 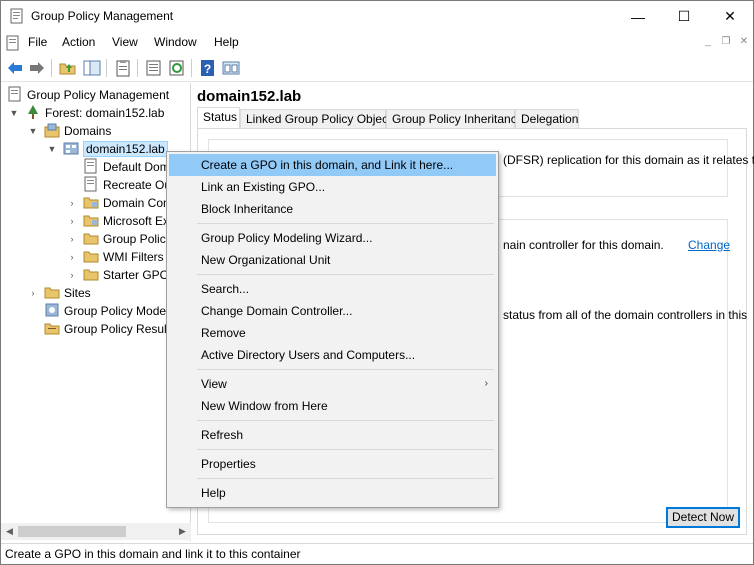 I want to click on tree-label: Starter GPO, so click(x=136, y=275).